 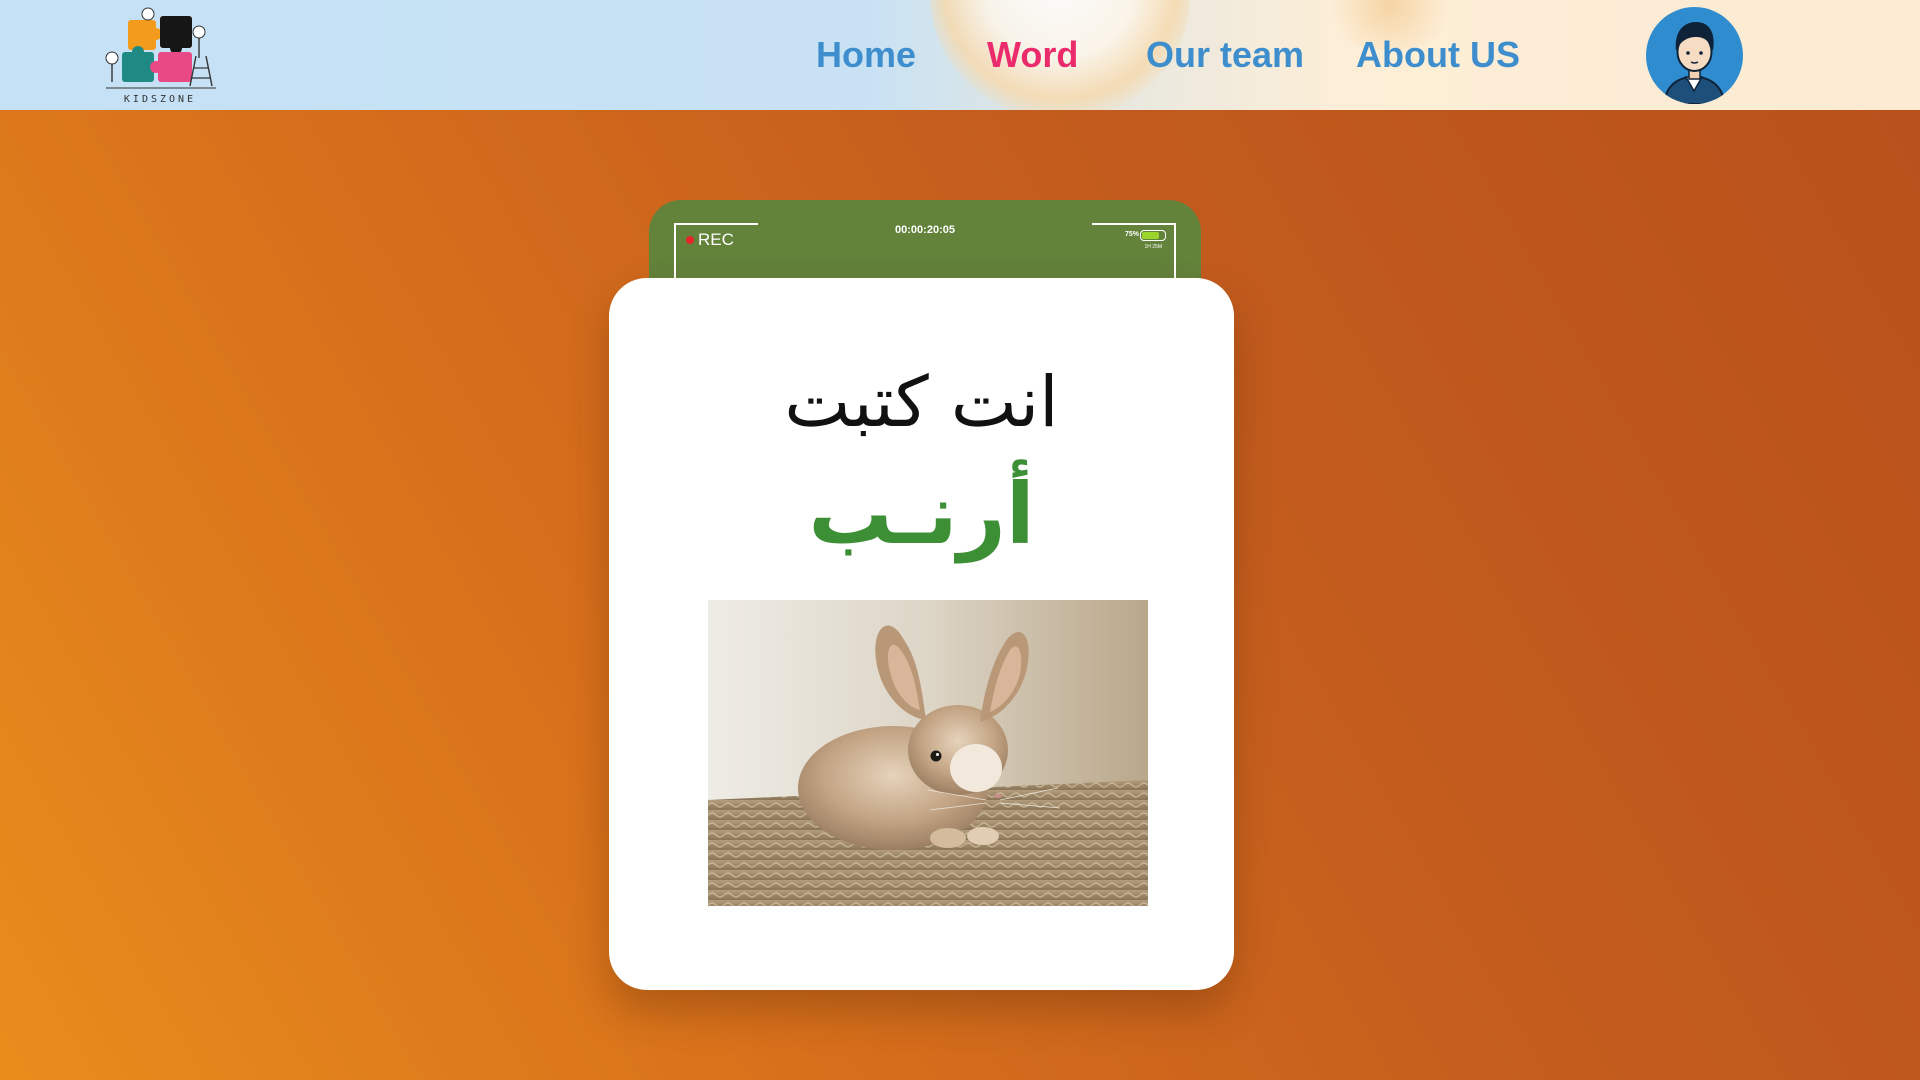 I want to click on nav-about-us: About US, so click(x=1438, y=59).